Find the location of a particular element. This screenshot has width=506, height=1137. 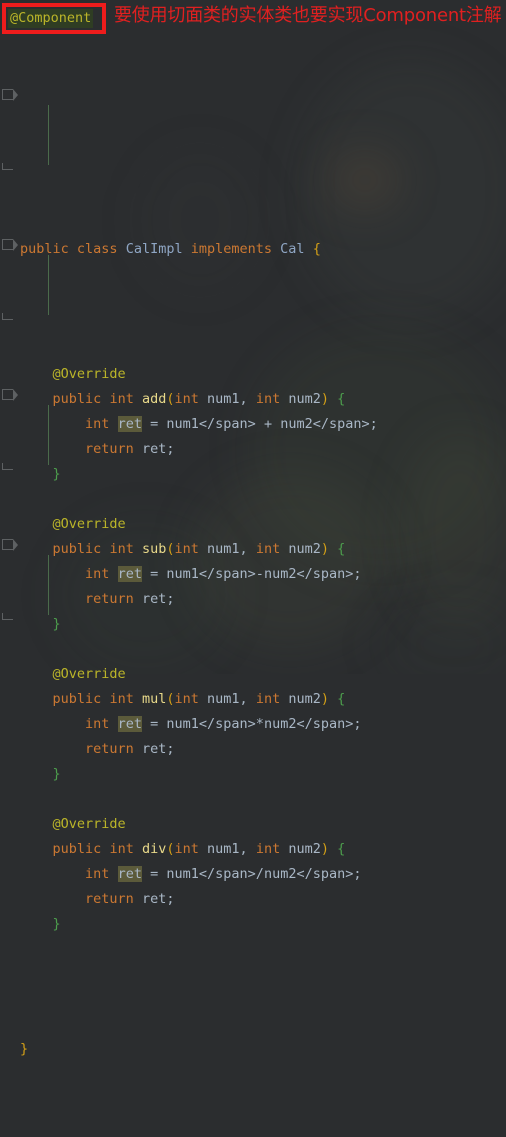

code-line-close-mul: } is located at coordinates (253, 774).